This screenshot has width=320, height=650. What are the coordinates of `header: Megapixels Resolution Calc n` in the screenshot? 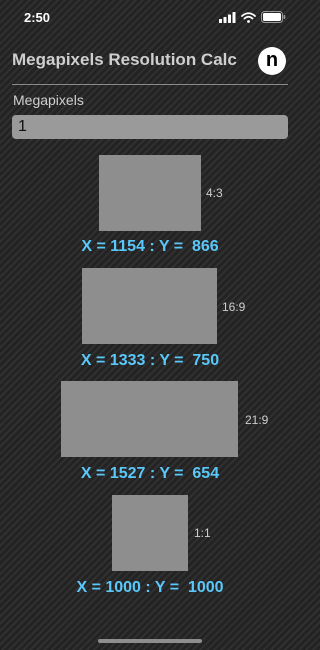 It's located at (150, 62).